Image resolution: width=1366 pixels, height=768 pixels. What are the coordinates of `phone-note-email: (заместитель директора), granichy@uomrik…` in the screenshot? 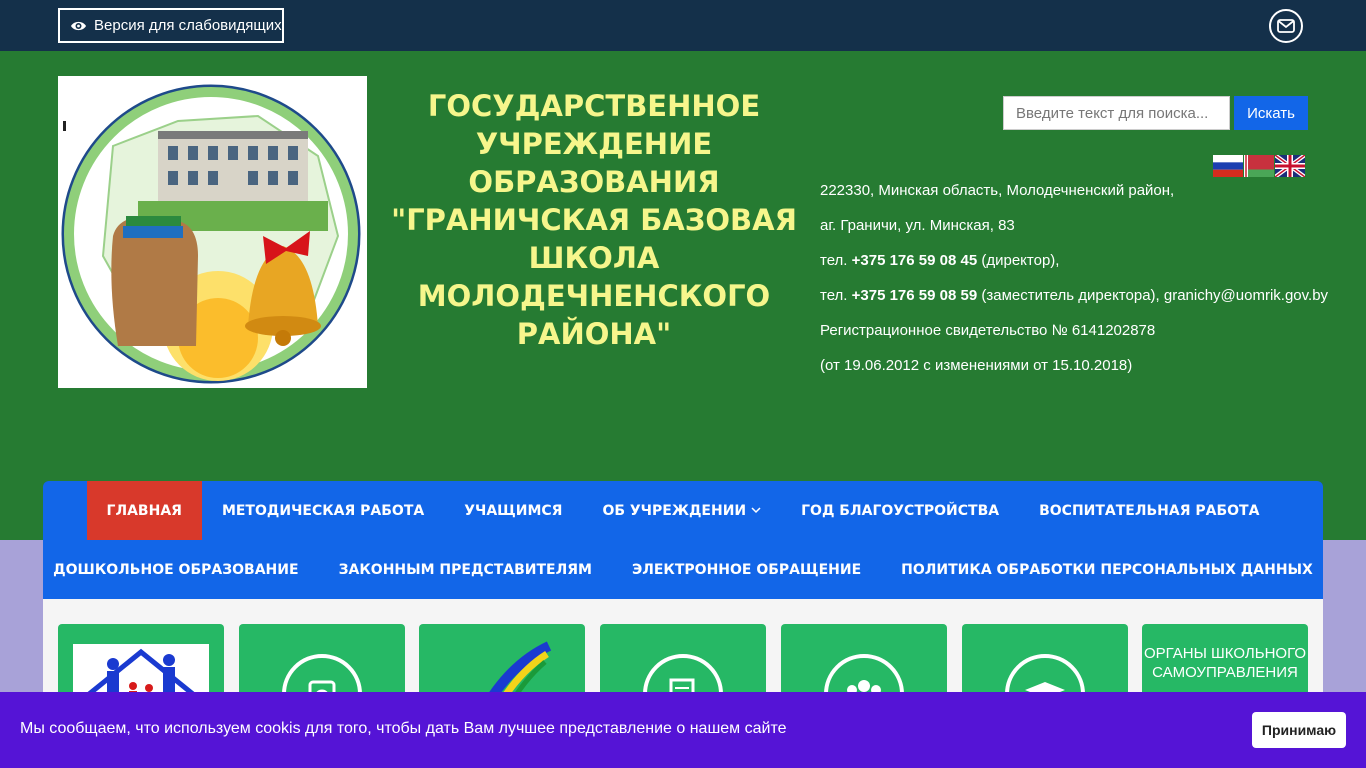 It's located at (1153, 295).